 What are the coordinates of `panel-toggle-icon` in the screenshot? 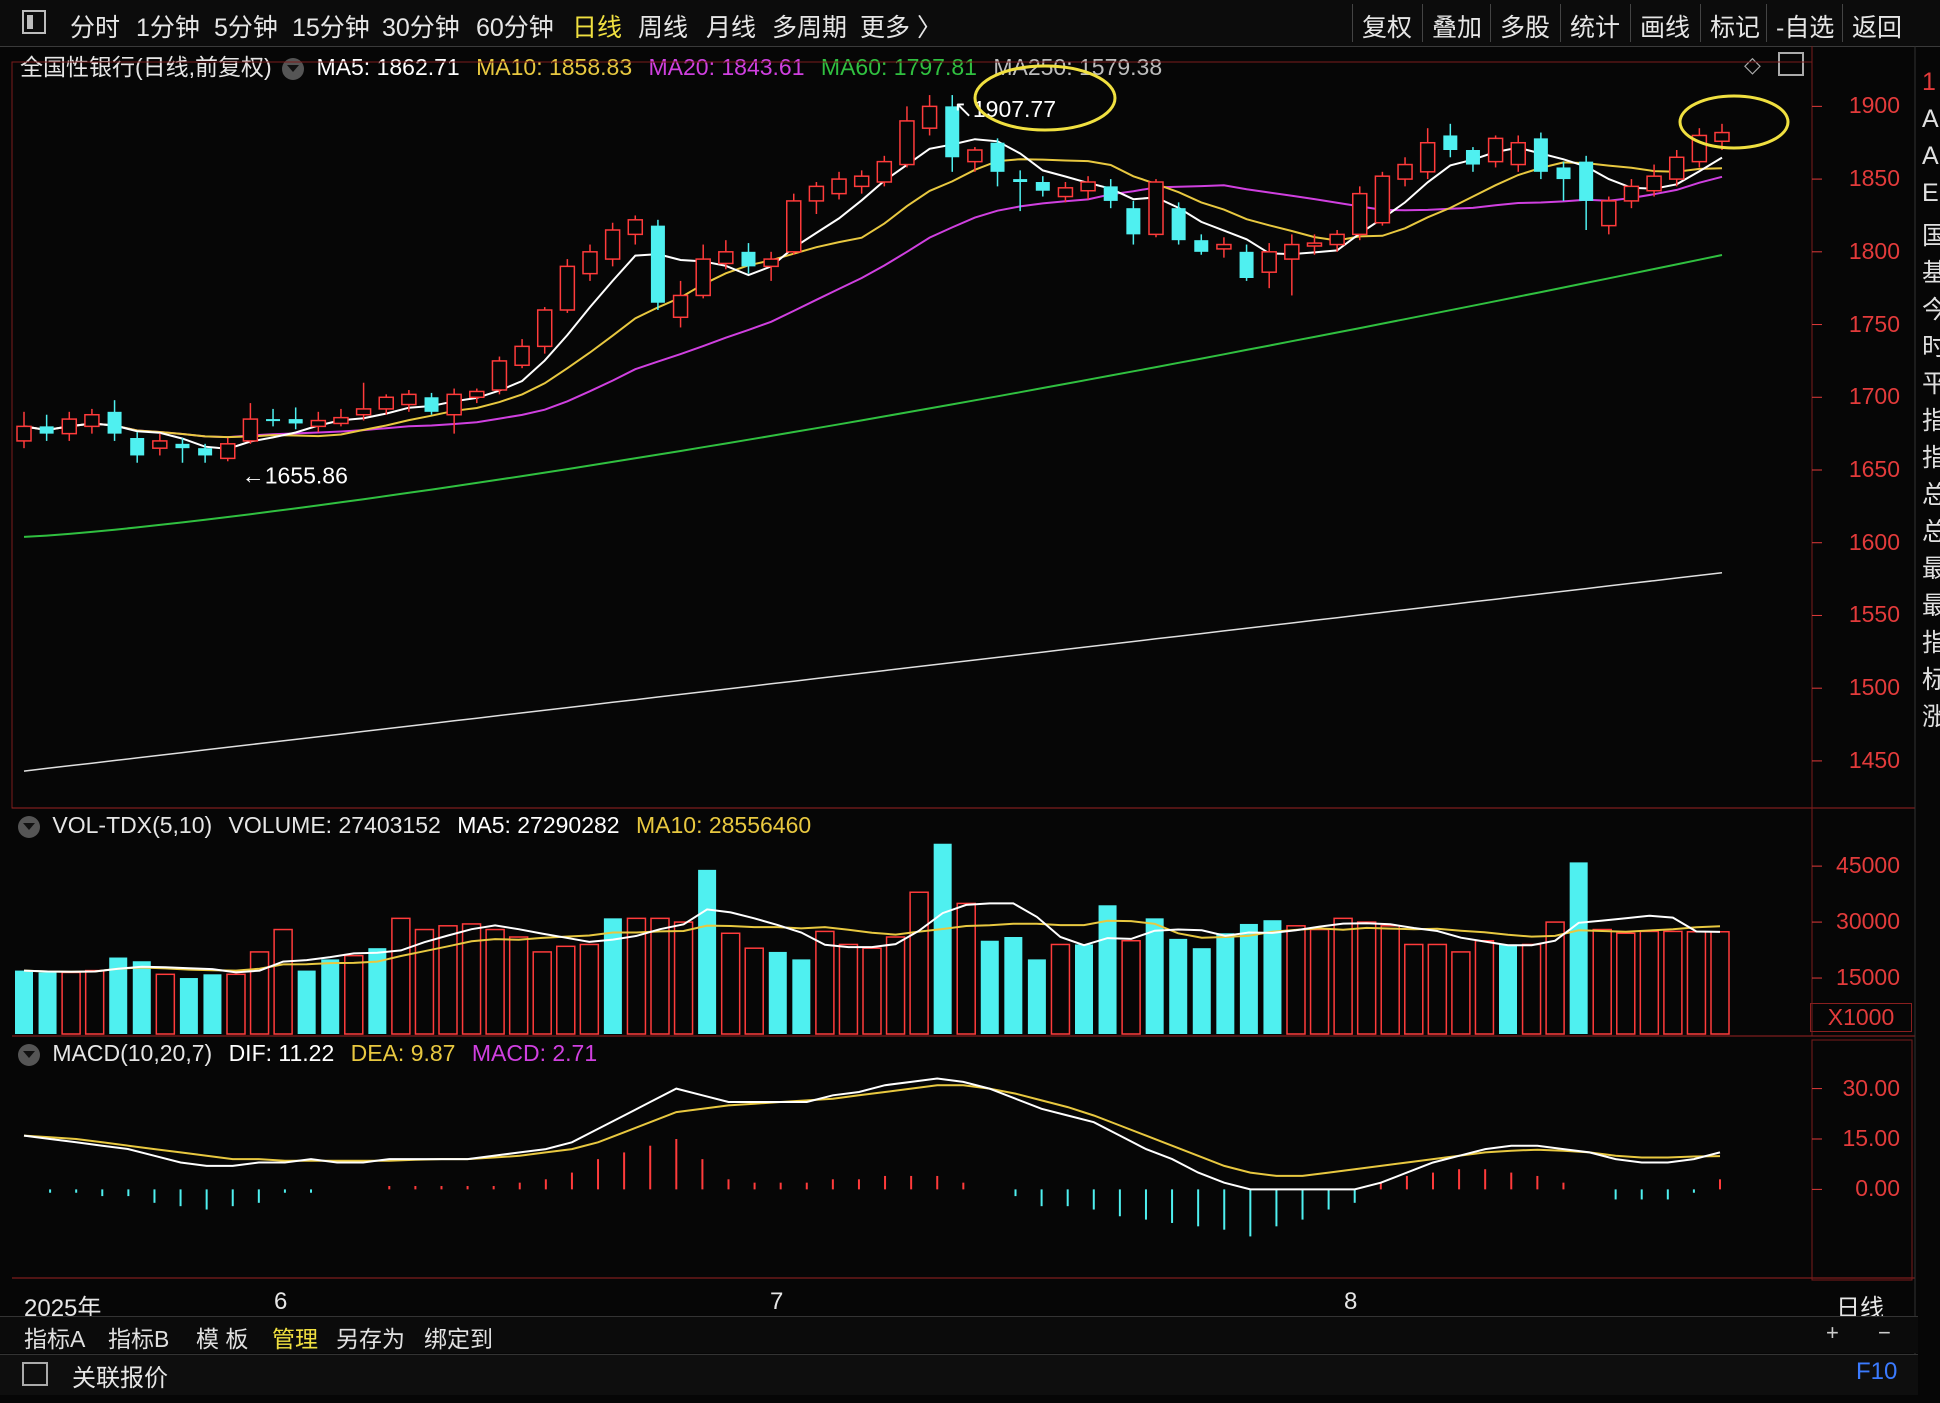 It's located at (35, 1374).